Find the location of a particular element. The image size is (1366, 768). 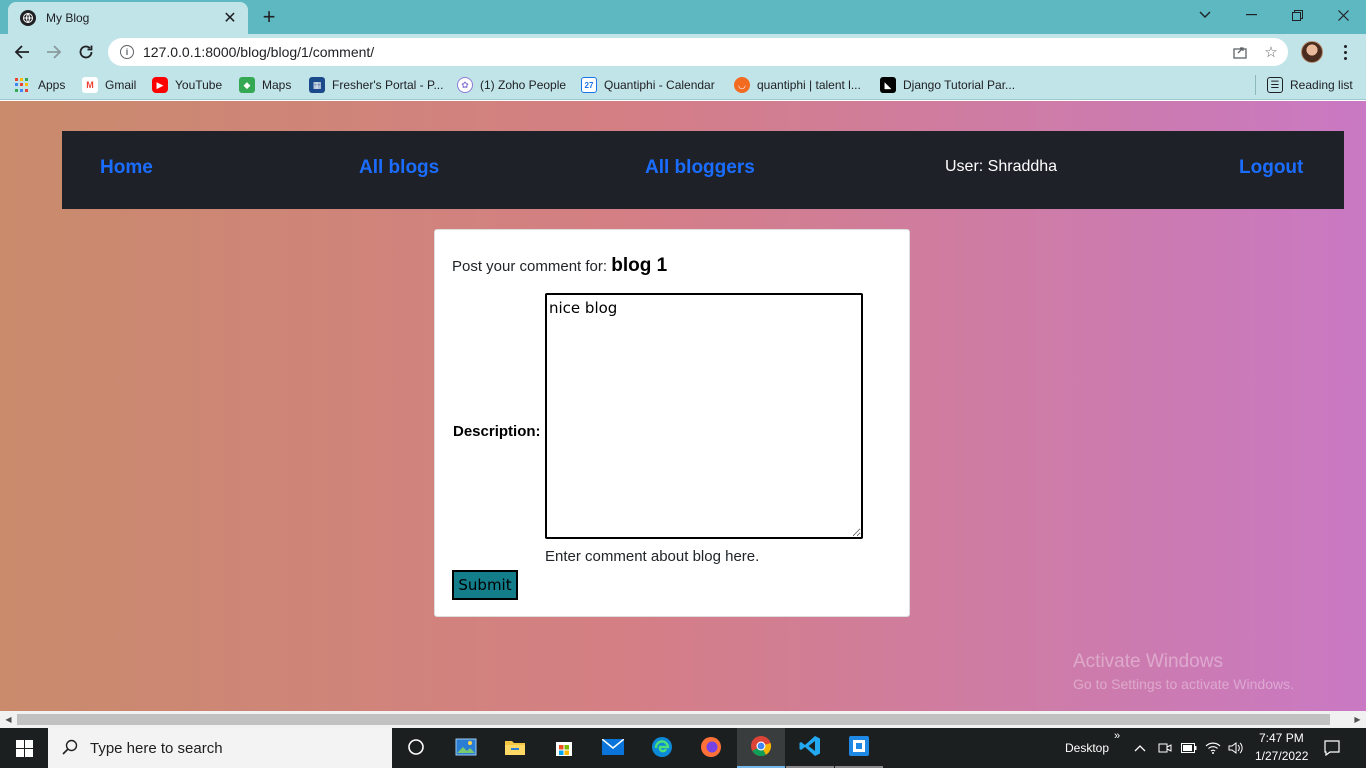

task-view-button is located at coordinates (416, 748).